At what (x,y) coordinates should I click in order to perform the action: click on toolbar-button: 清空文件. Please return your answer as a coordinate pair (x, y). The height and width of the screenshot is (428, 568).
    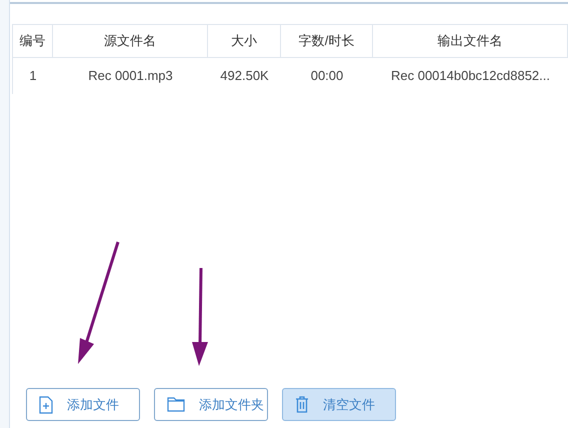
    Looking at the image, I should click on (339, 404).